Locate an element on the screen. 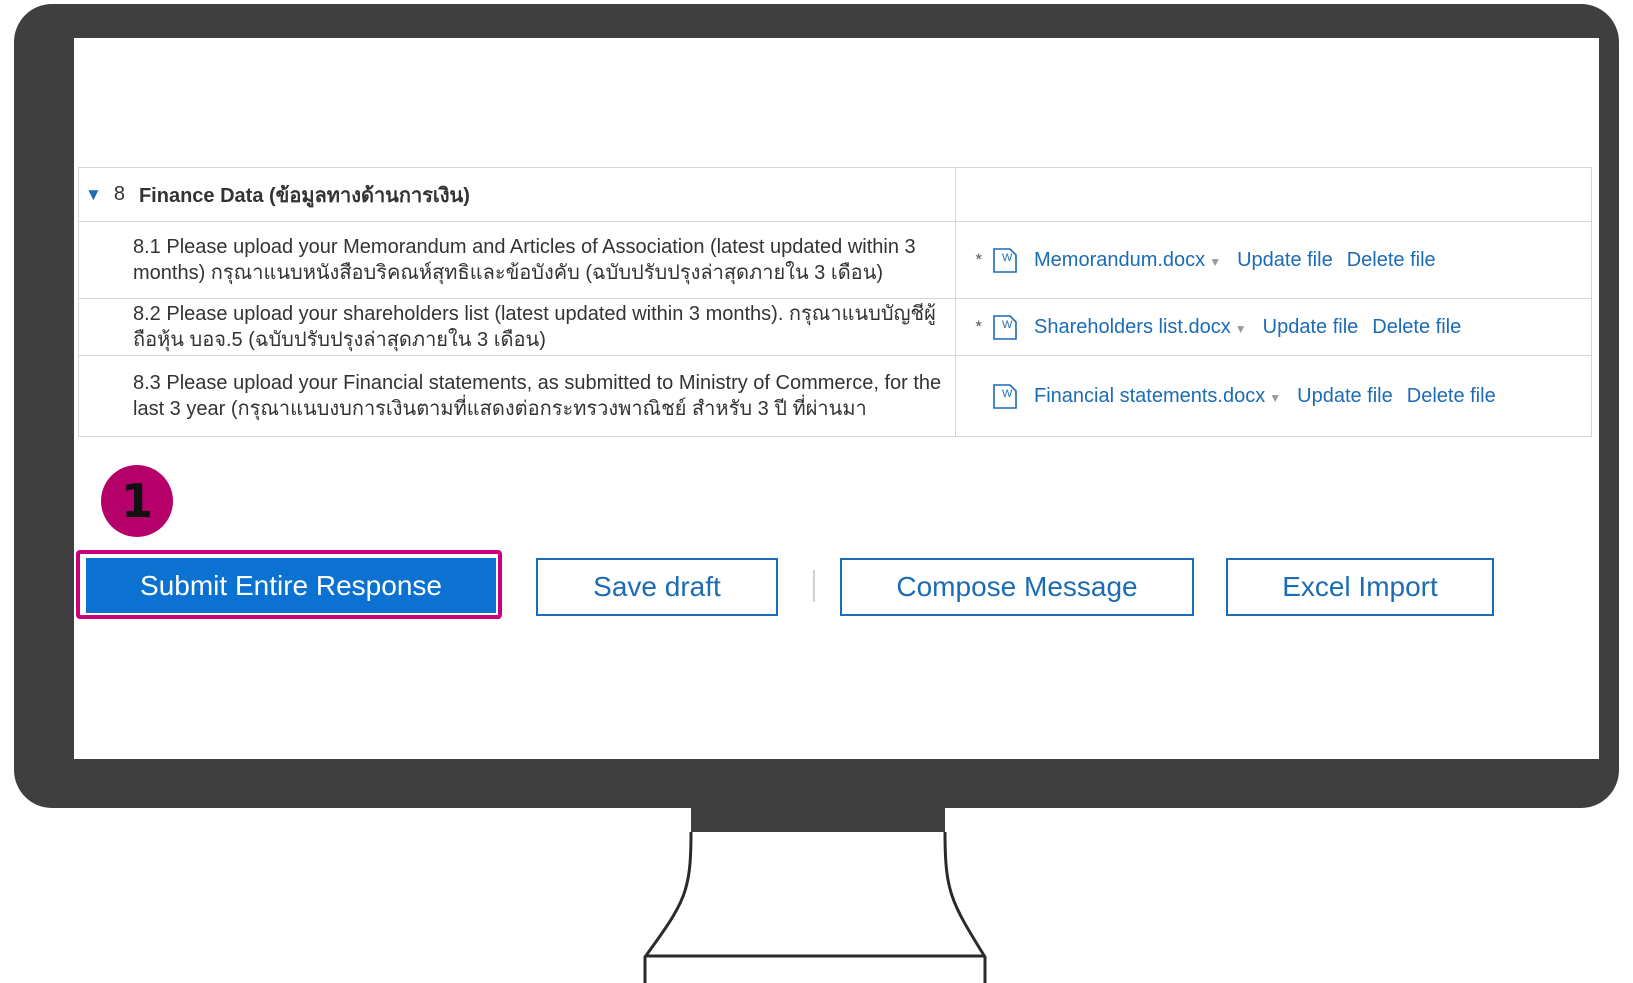  step-badge: 1 is located at coordinates (137, 501).